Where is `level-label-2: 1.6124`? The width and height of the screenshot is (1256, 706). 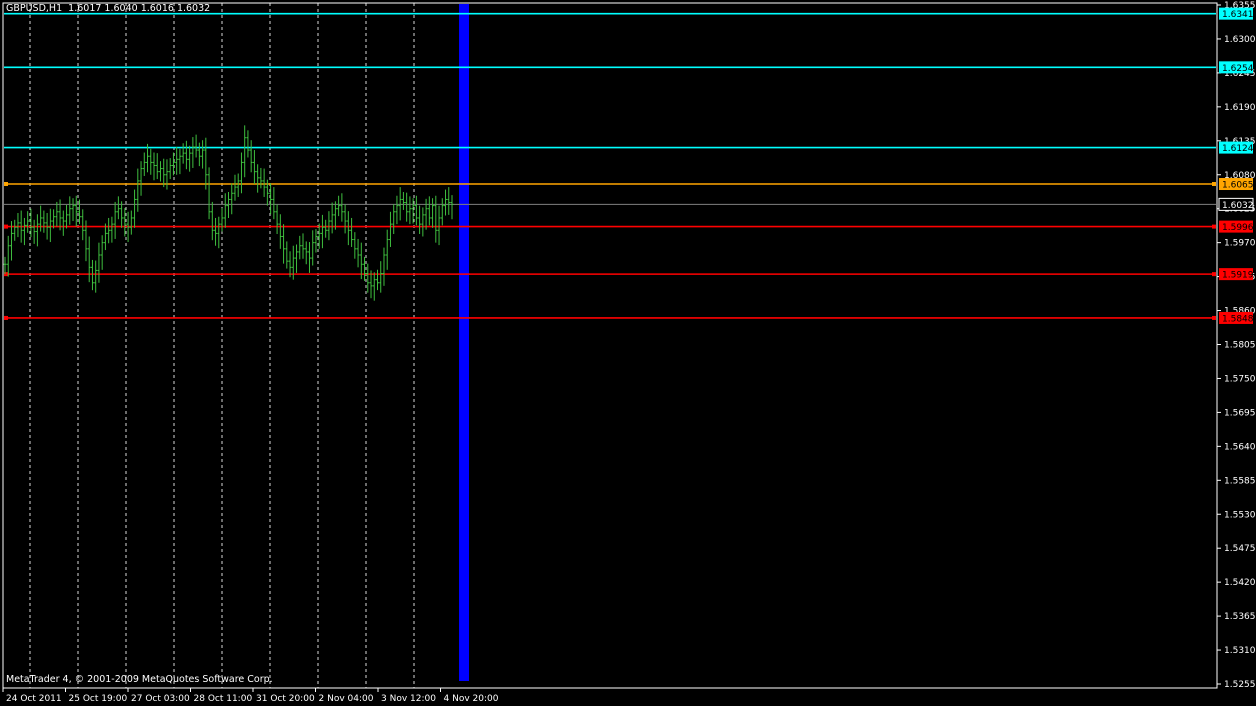
level-label-2: 1.6124 is located at coordinates (1238, 149).